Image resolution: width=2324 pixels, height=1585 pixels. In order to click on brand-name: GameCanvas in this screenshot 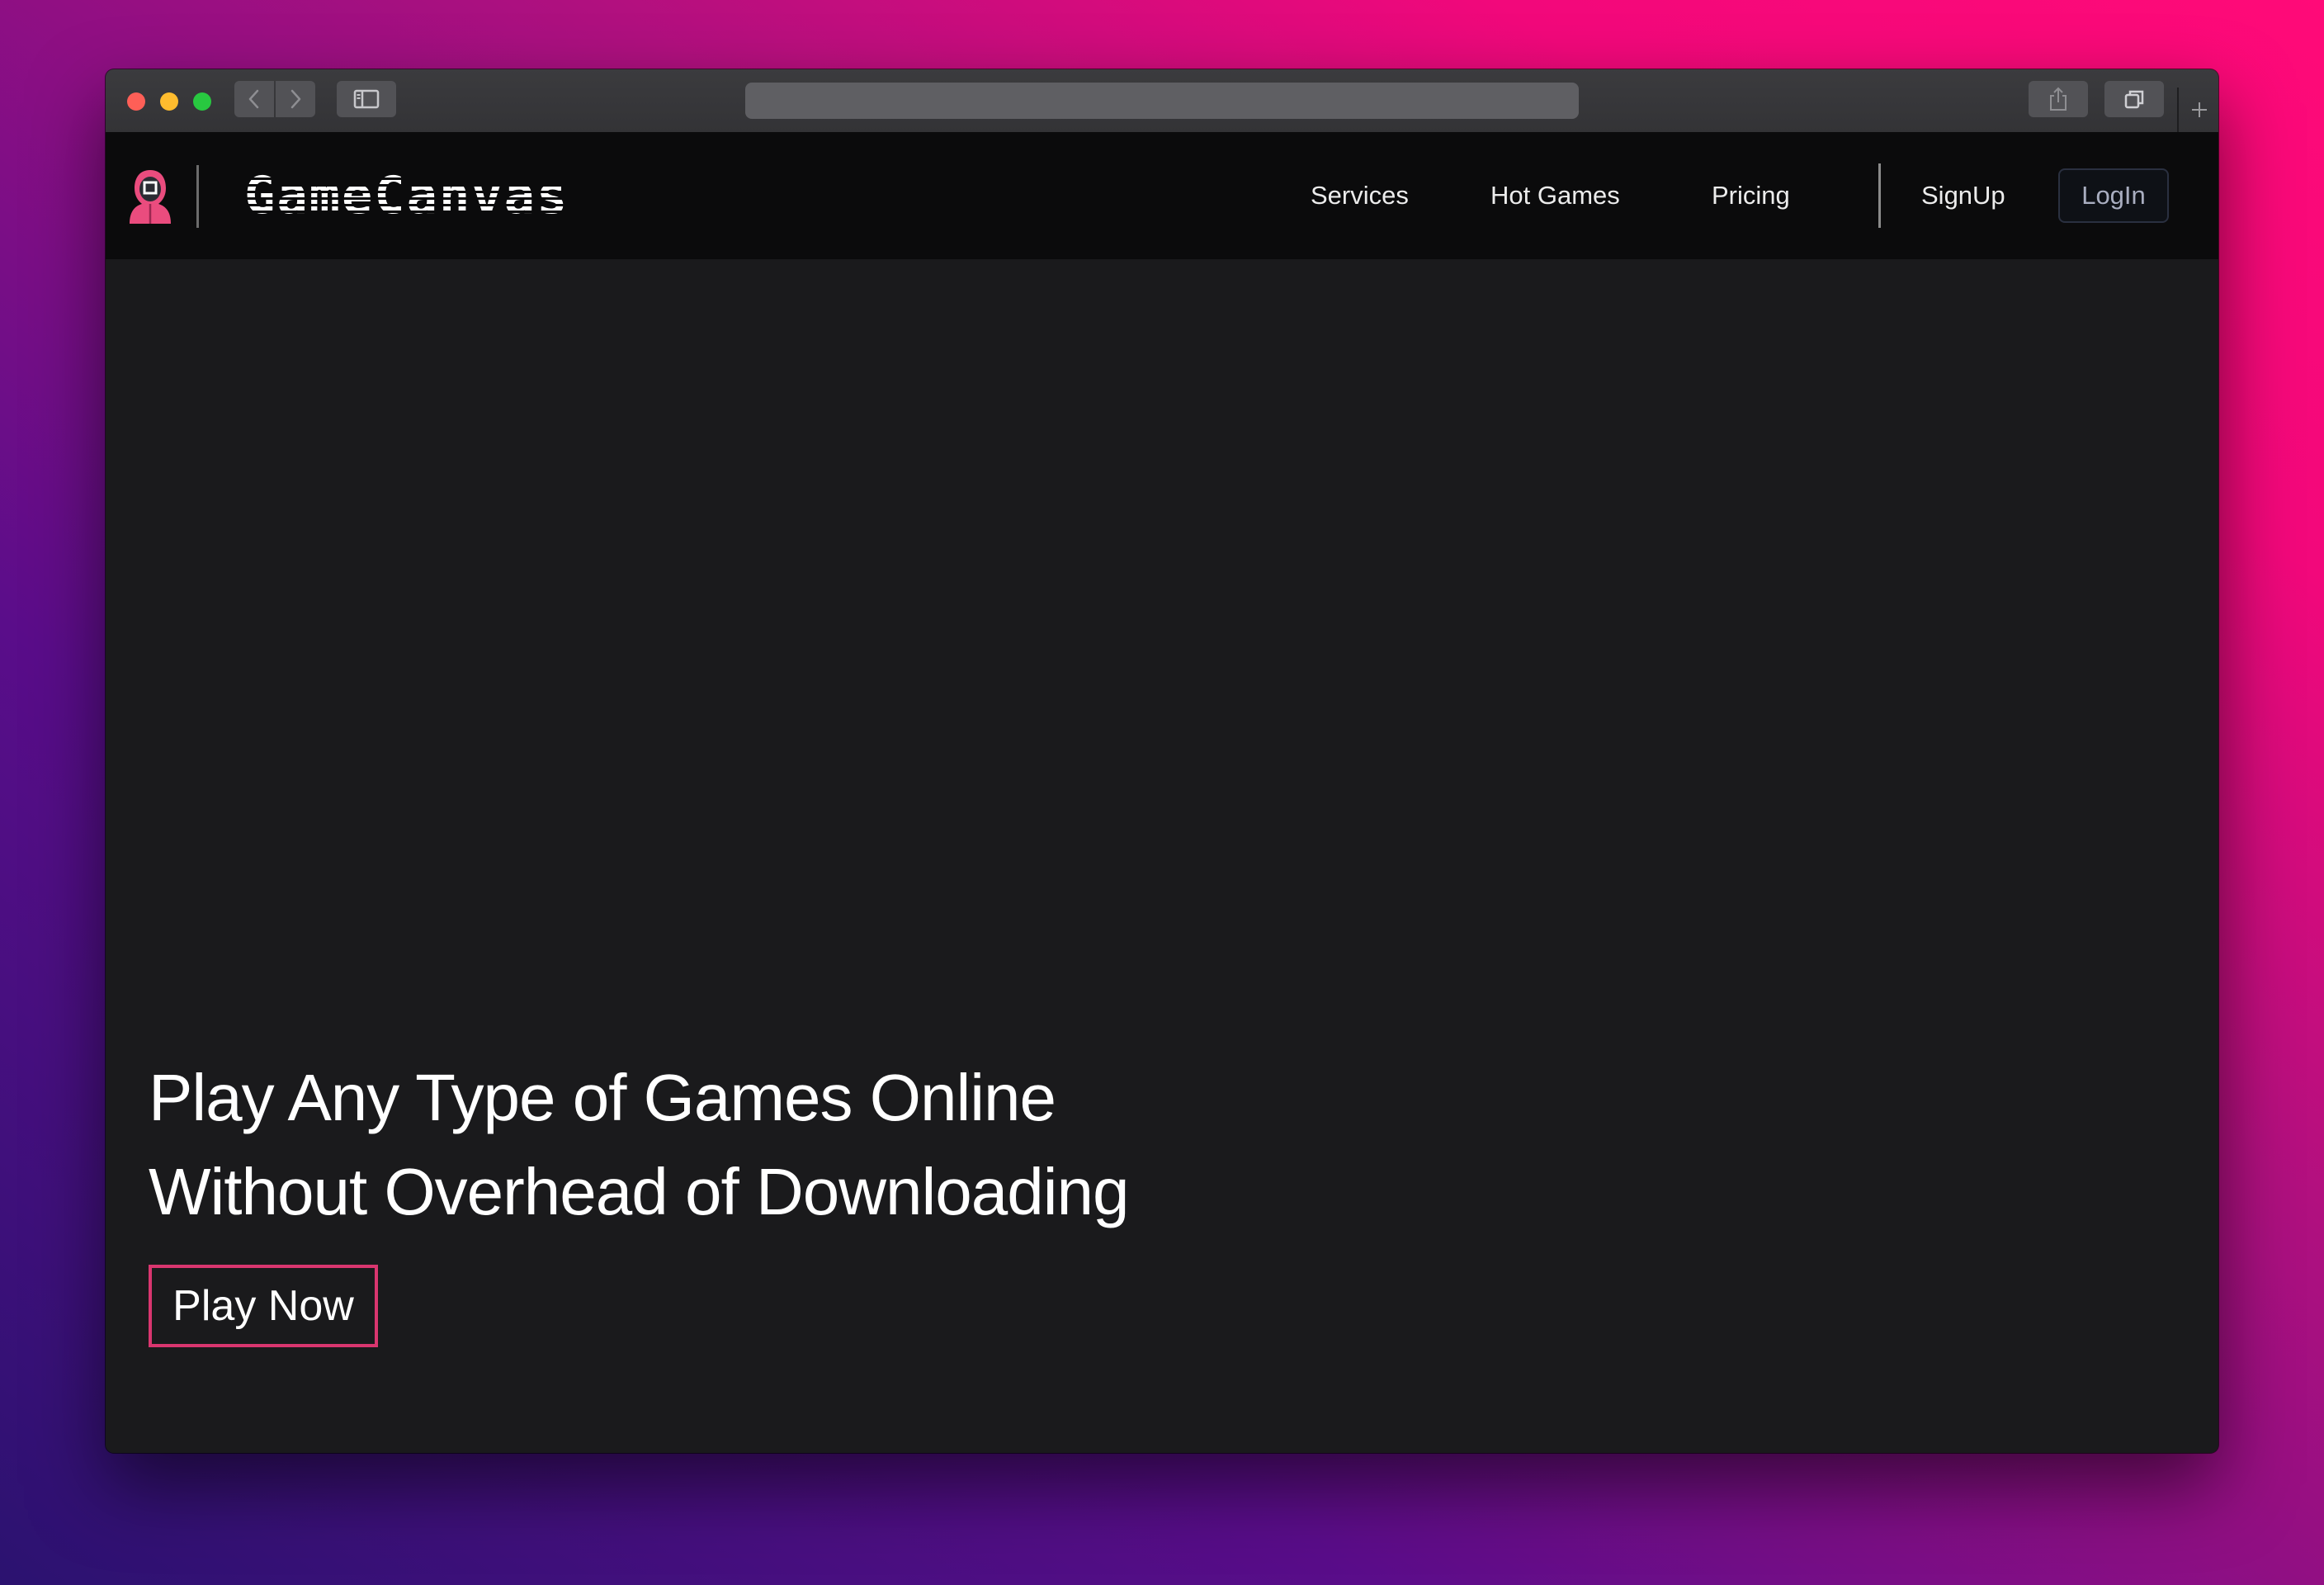, I will do `click(406, 196)`.